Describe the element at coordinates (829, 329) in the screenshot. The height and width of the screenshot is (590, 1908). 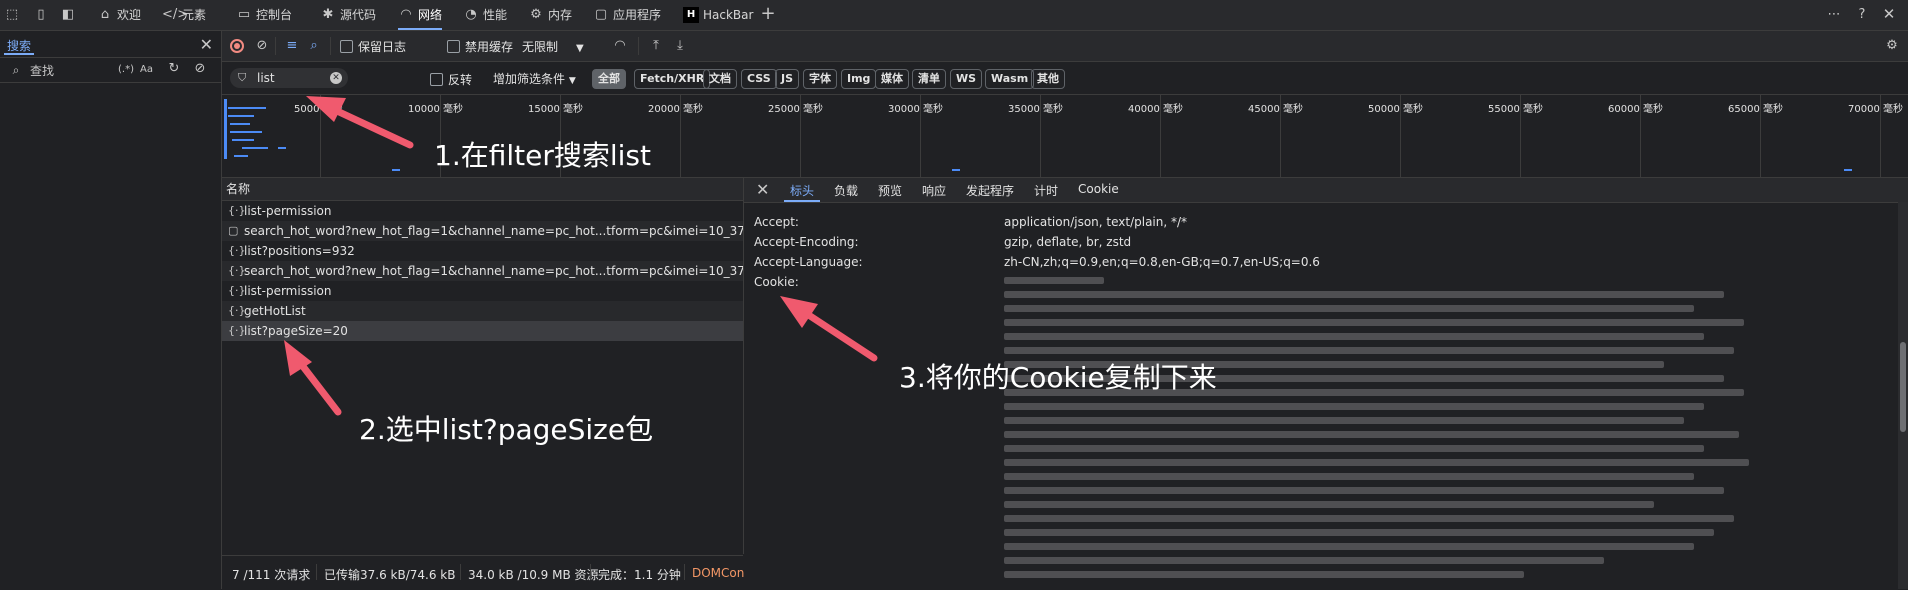
I see `arrow-to-cookie` at that location.